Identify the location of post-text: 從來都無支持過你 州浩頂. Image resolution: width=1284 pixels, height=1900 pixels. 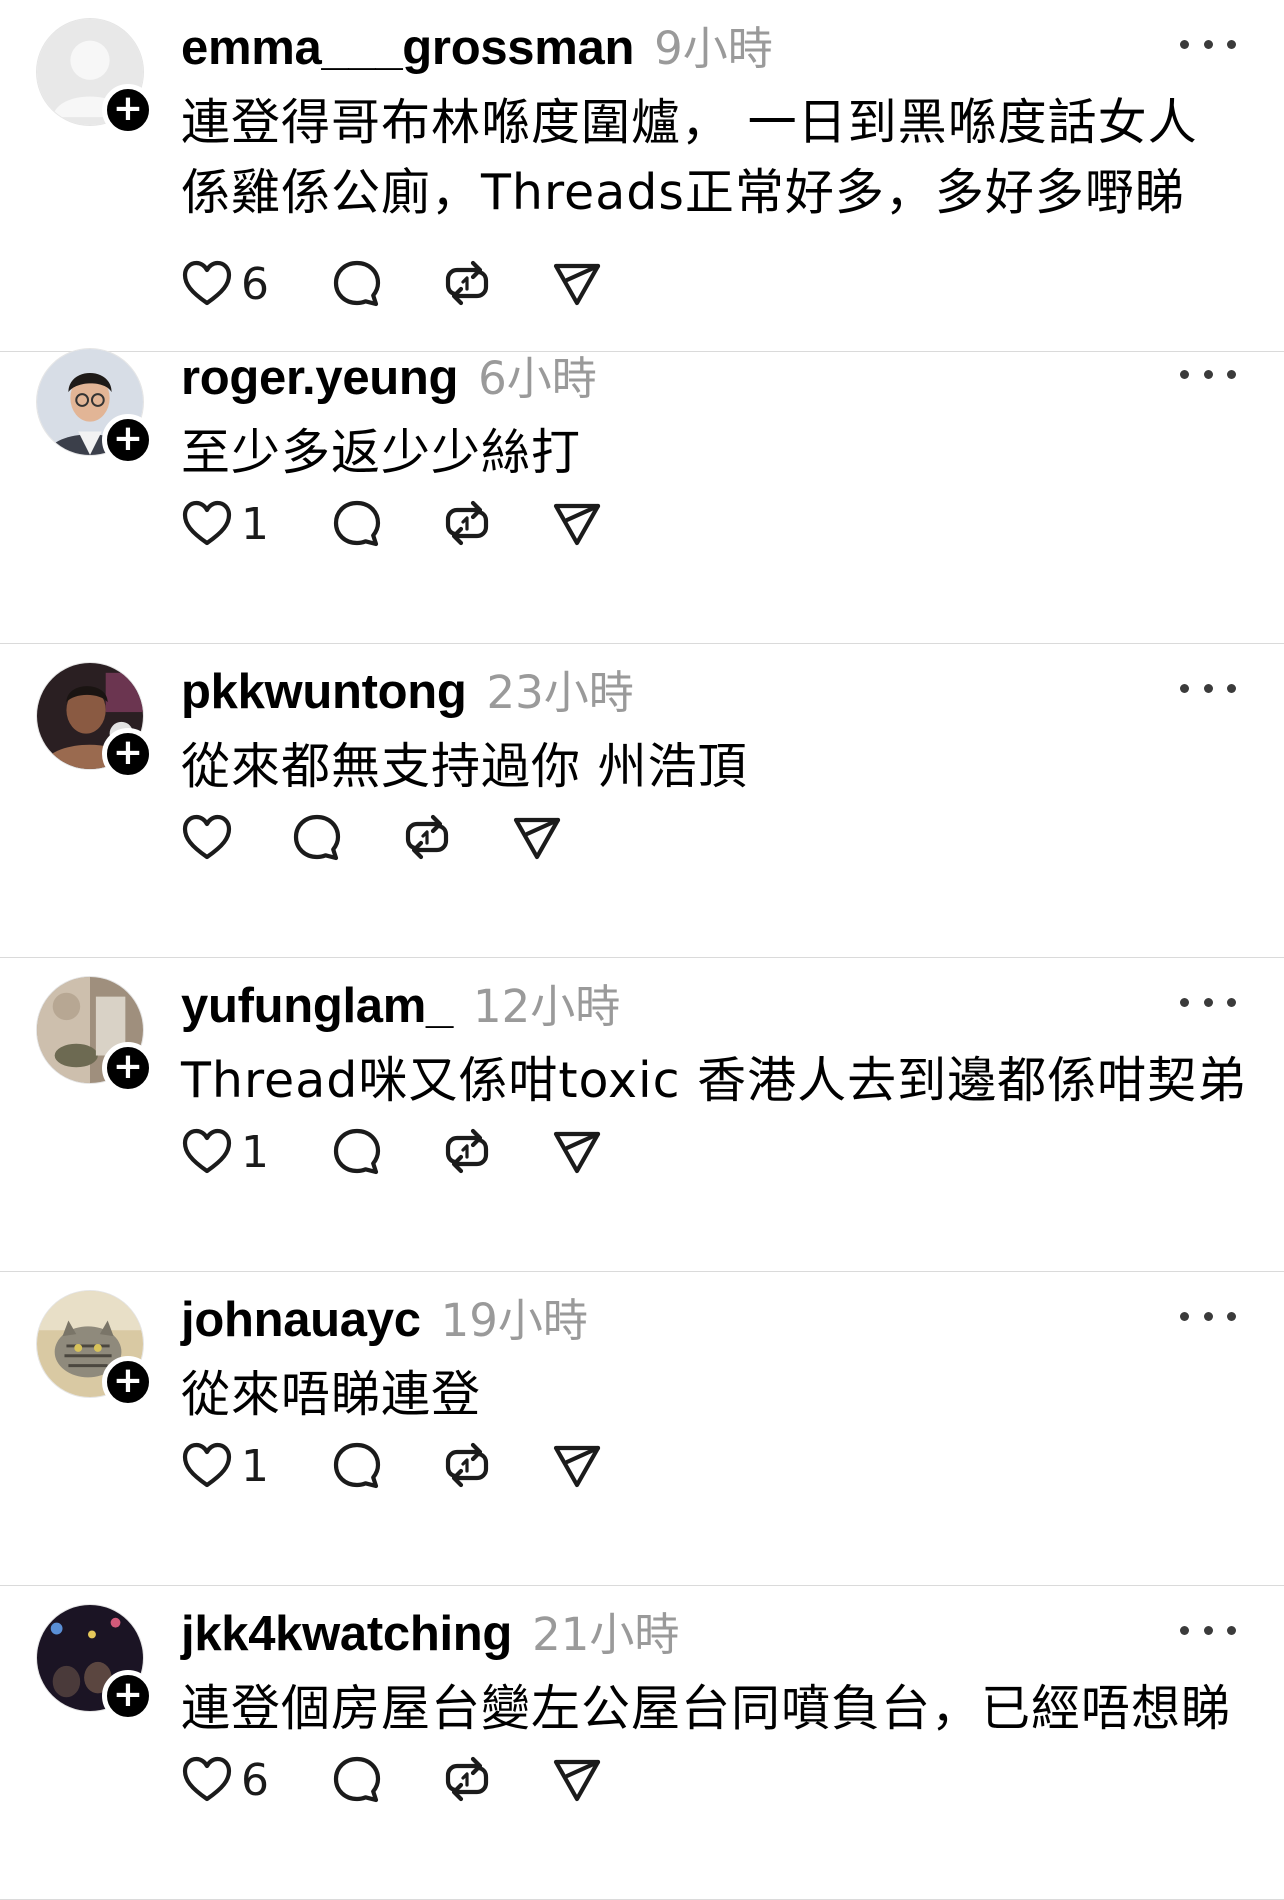
(464, 766).